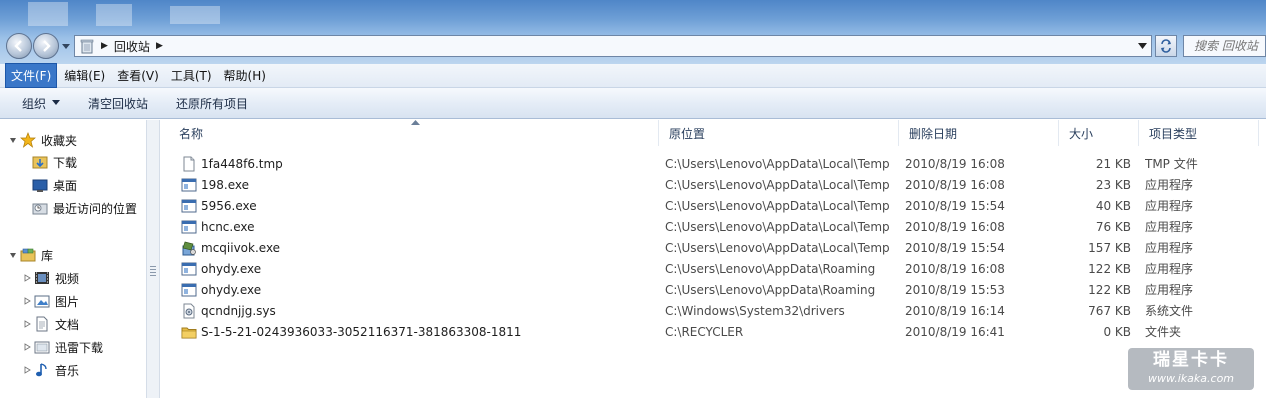 Image resolution: width=1266 pixels, height=398 pixels. I want to click on cell-size: 767 KB, so click(1109, 310).